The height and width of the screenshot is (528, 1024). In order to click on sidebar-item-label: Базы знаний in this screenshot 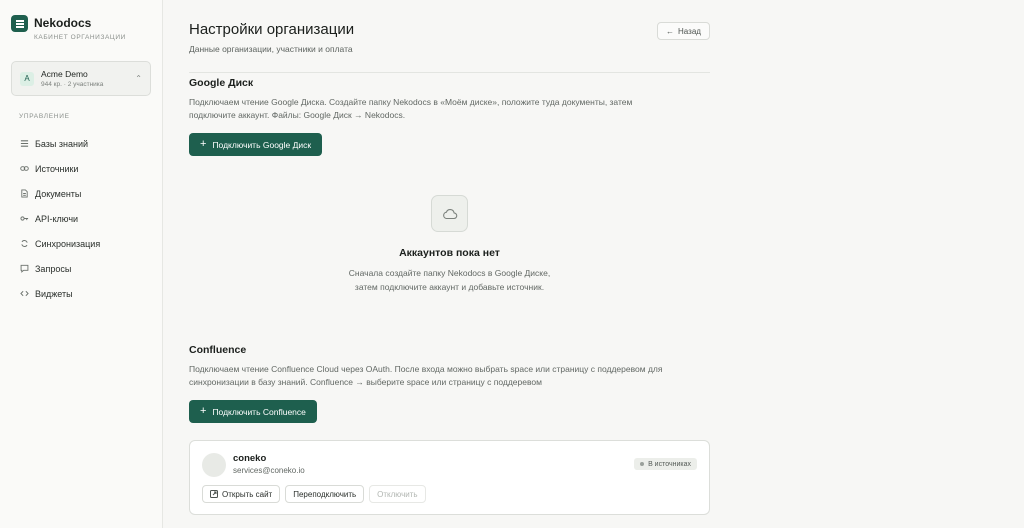, I will do `click(62, 143)`.